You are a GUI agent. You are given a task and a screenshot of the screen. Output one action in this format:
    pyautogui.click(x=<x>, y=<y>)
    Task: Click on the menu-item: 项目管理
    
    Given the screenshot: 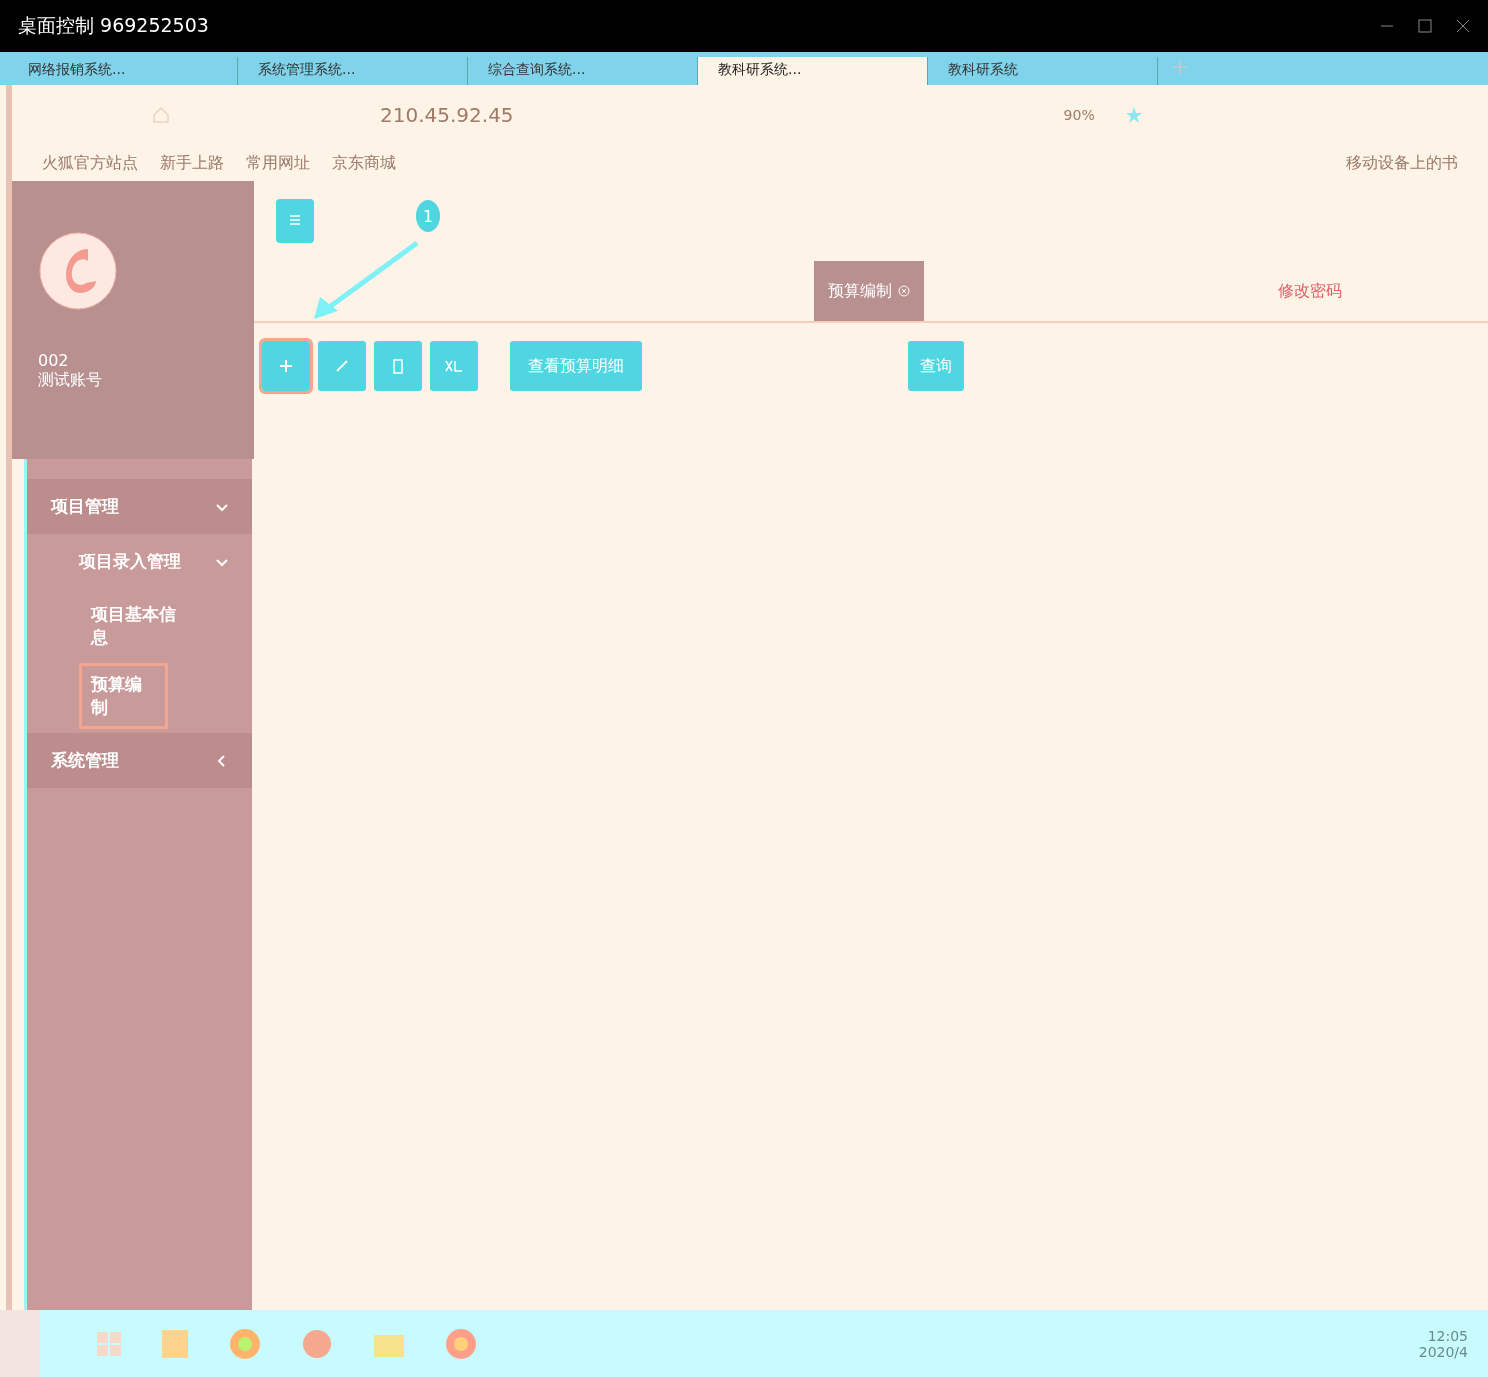 What is the action you would take?
    pyautogui.click(x=139, y=506)
    